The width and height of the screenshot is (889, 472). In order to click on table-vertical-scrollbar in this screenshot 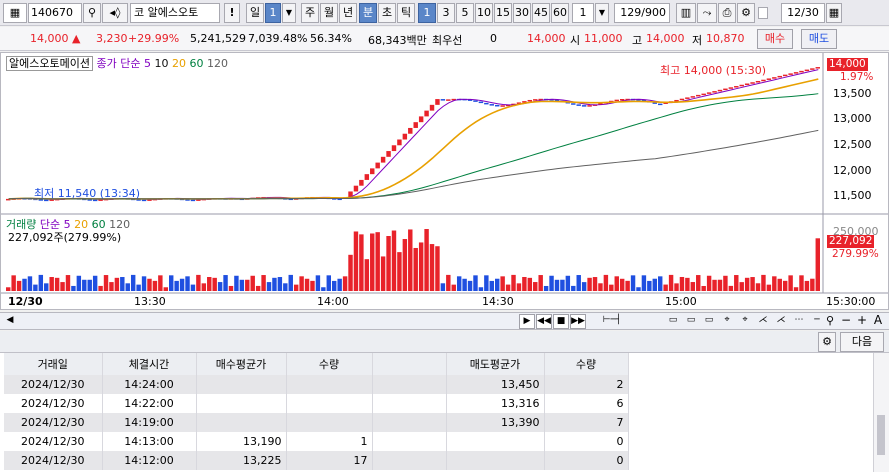, I will do `click(881, 412)`.